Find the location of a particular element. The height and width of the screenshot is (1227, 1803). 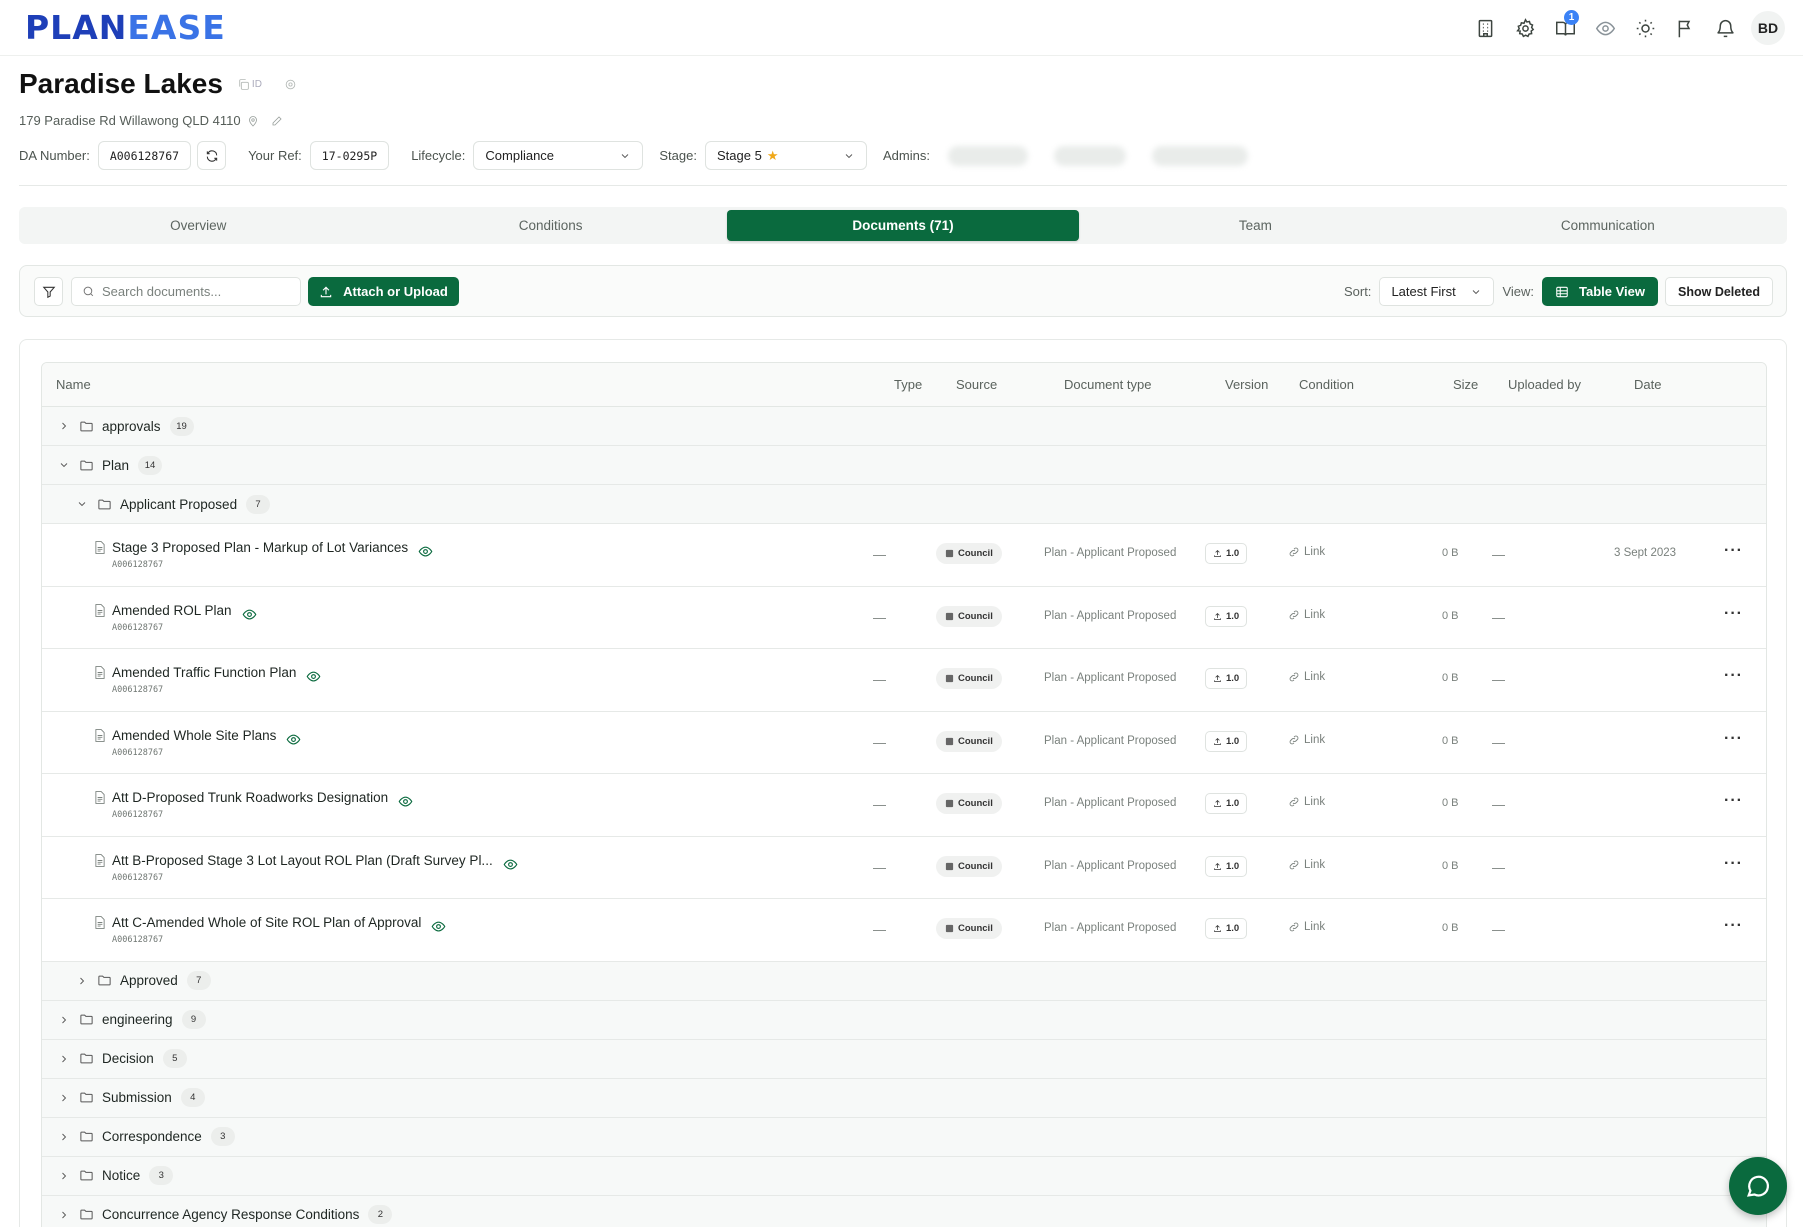

folder-row: engineering 9 is located at coordinates (904, 1020).